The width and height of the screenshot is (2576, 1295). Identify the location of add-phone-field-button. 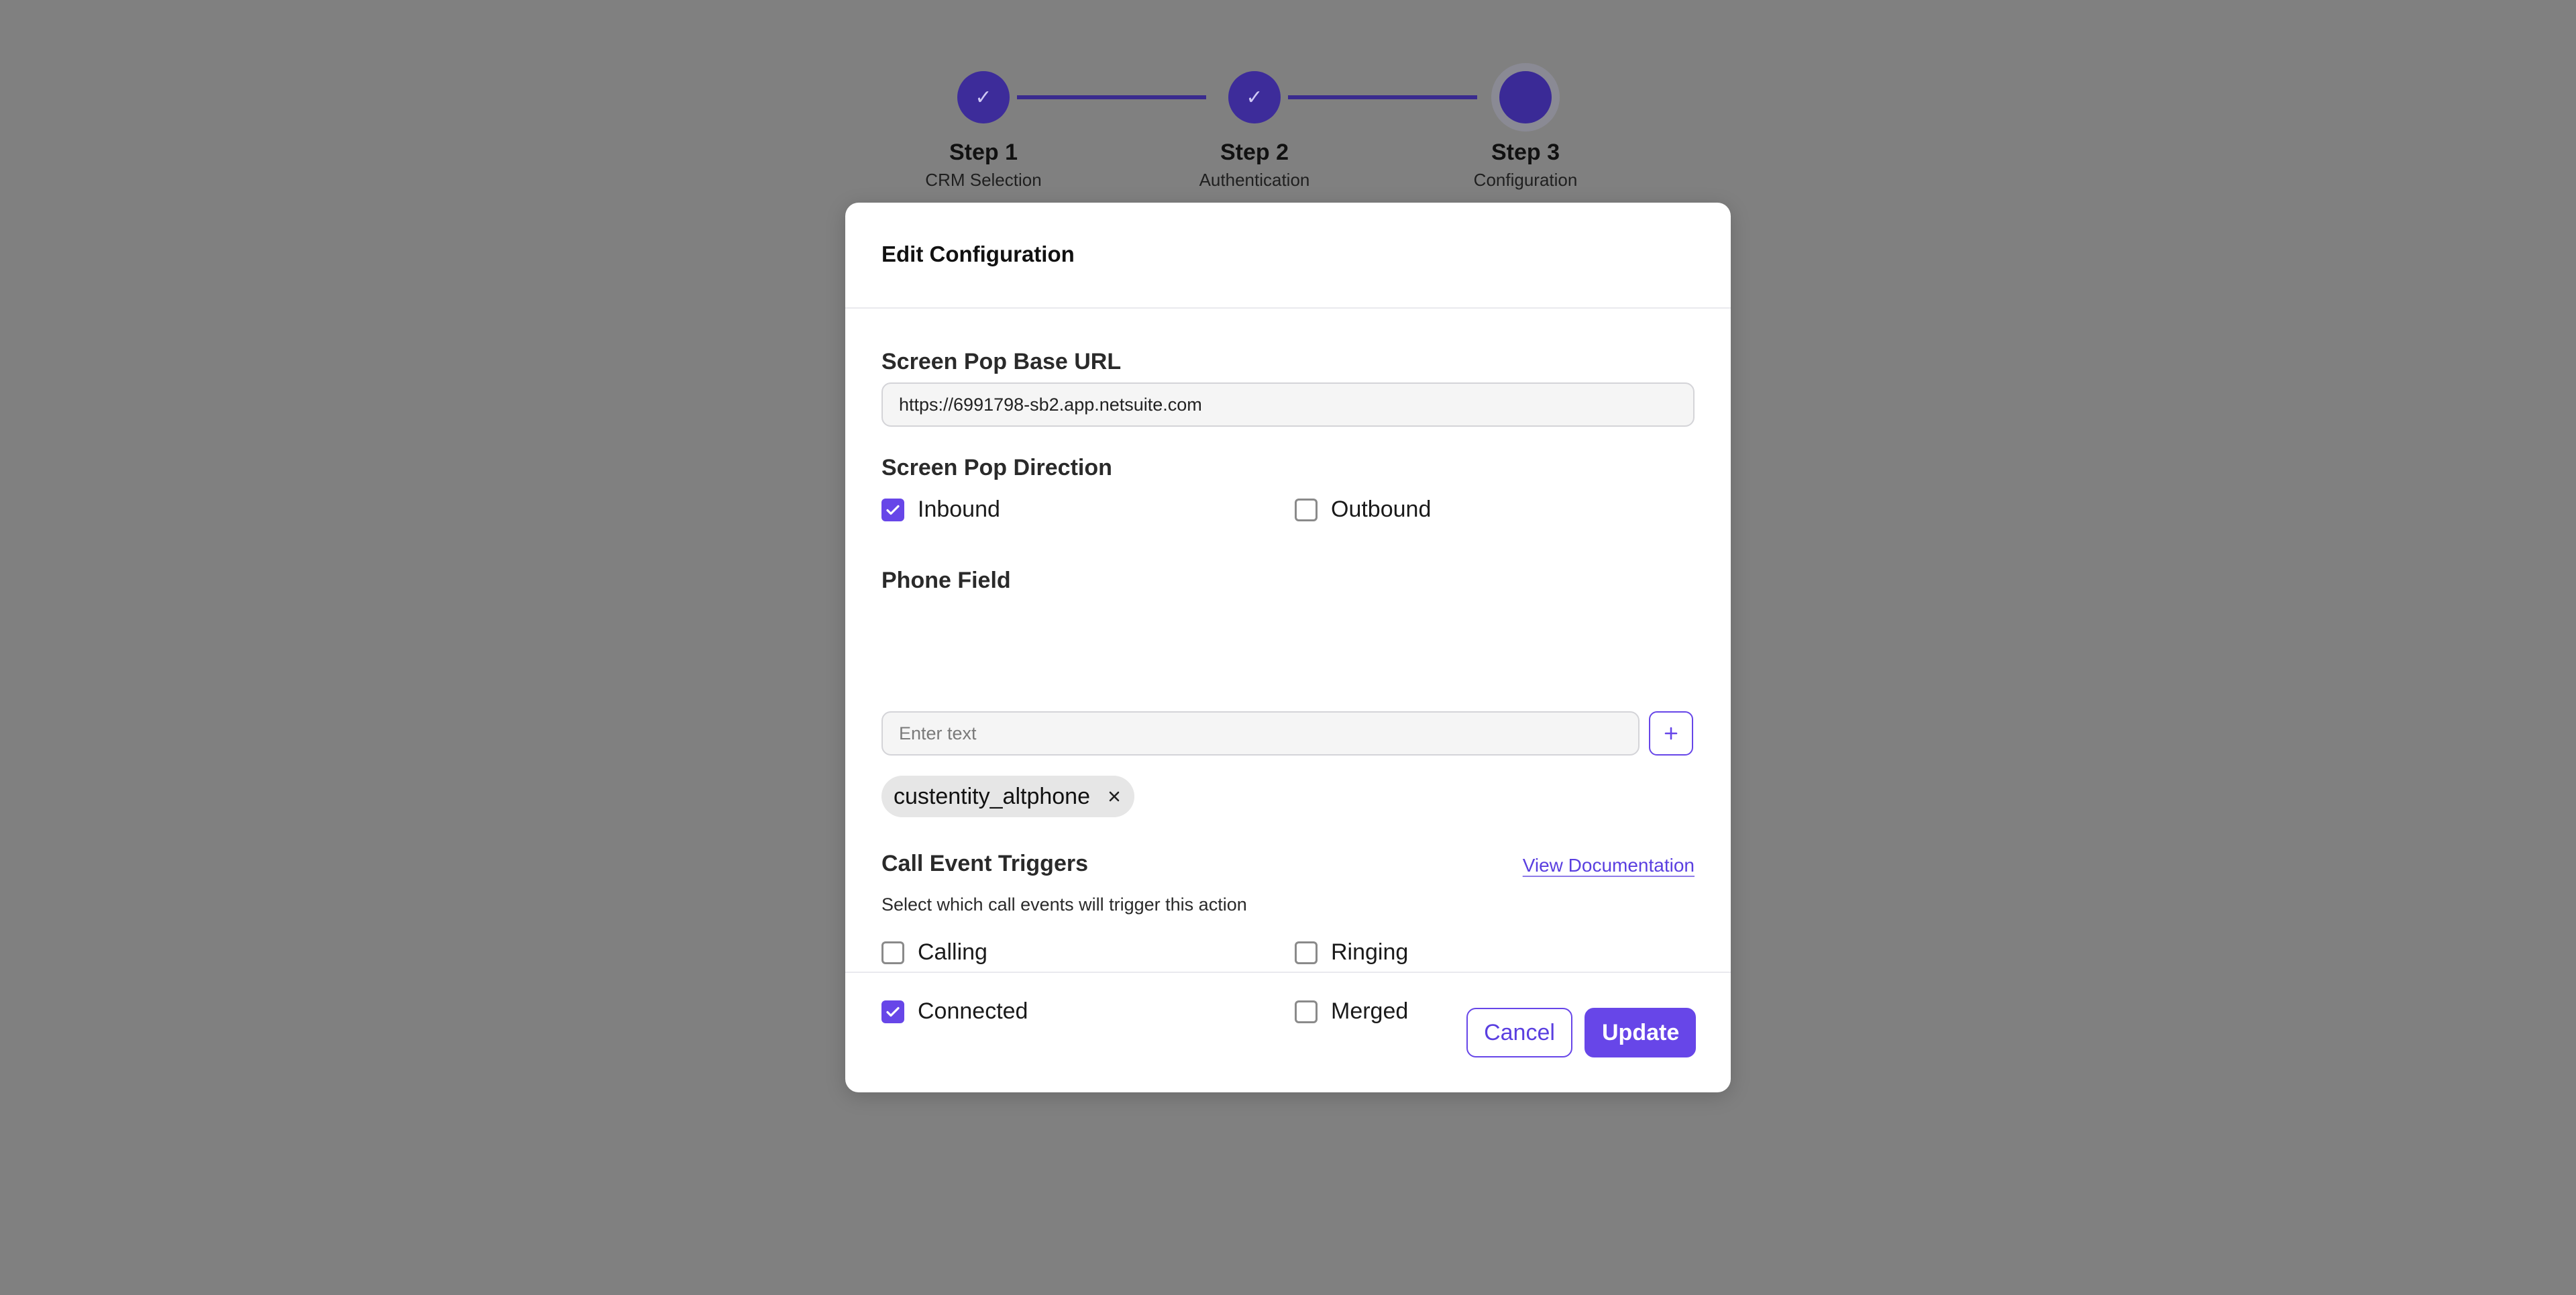
(1671, 734).